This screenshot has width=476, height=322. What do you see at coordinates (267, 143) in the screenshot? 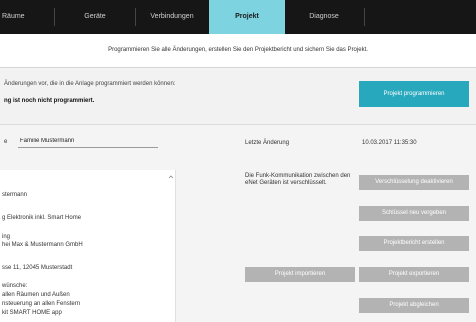
I see `last-change-label: Letzte Änderung` at bounding box center [267, 143].